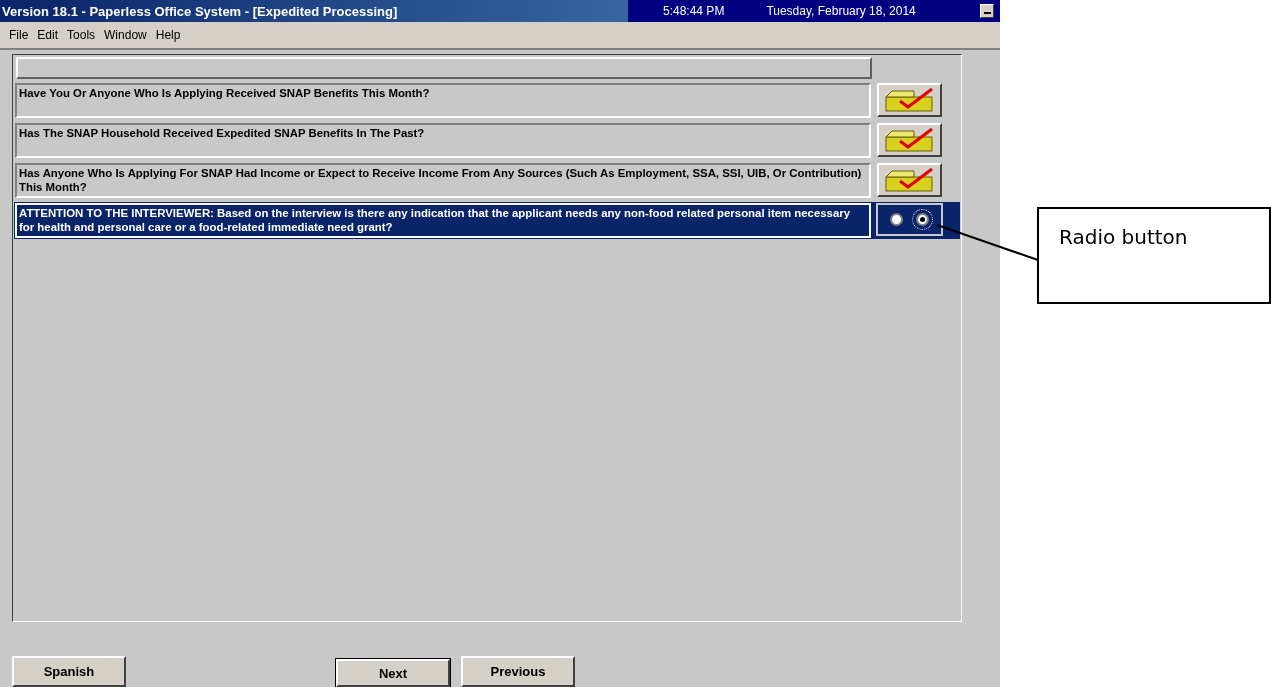 This screenshot has height=687, width=1271. Describe the element at coordinates (987, 11) in the screenshot. I see `minimize-button` at that location.